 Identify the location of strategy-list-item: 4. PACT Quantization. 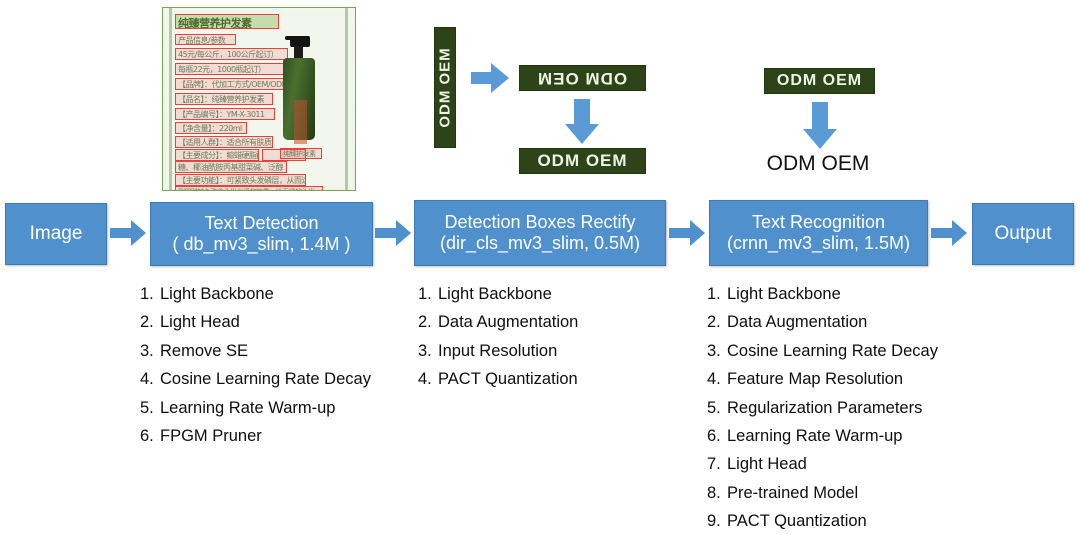
(498, 379).